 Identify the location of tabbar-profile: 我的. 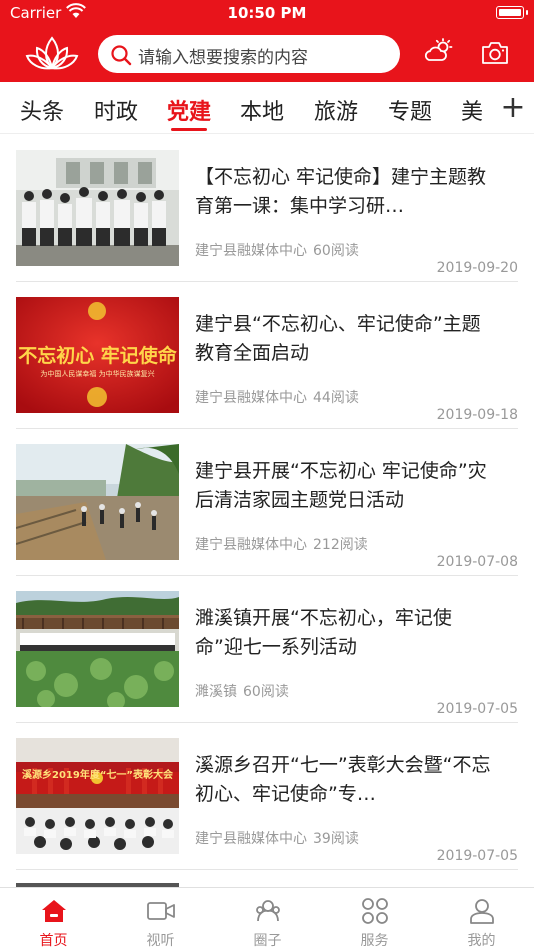
(481, 919).